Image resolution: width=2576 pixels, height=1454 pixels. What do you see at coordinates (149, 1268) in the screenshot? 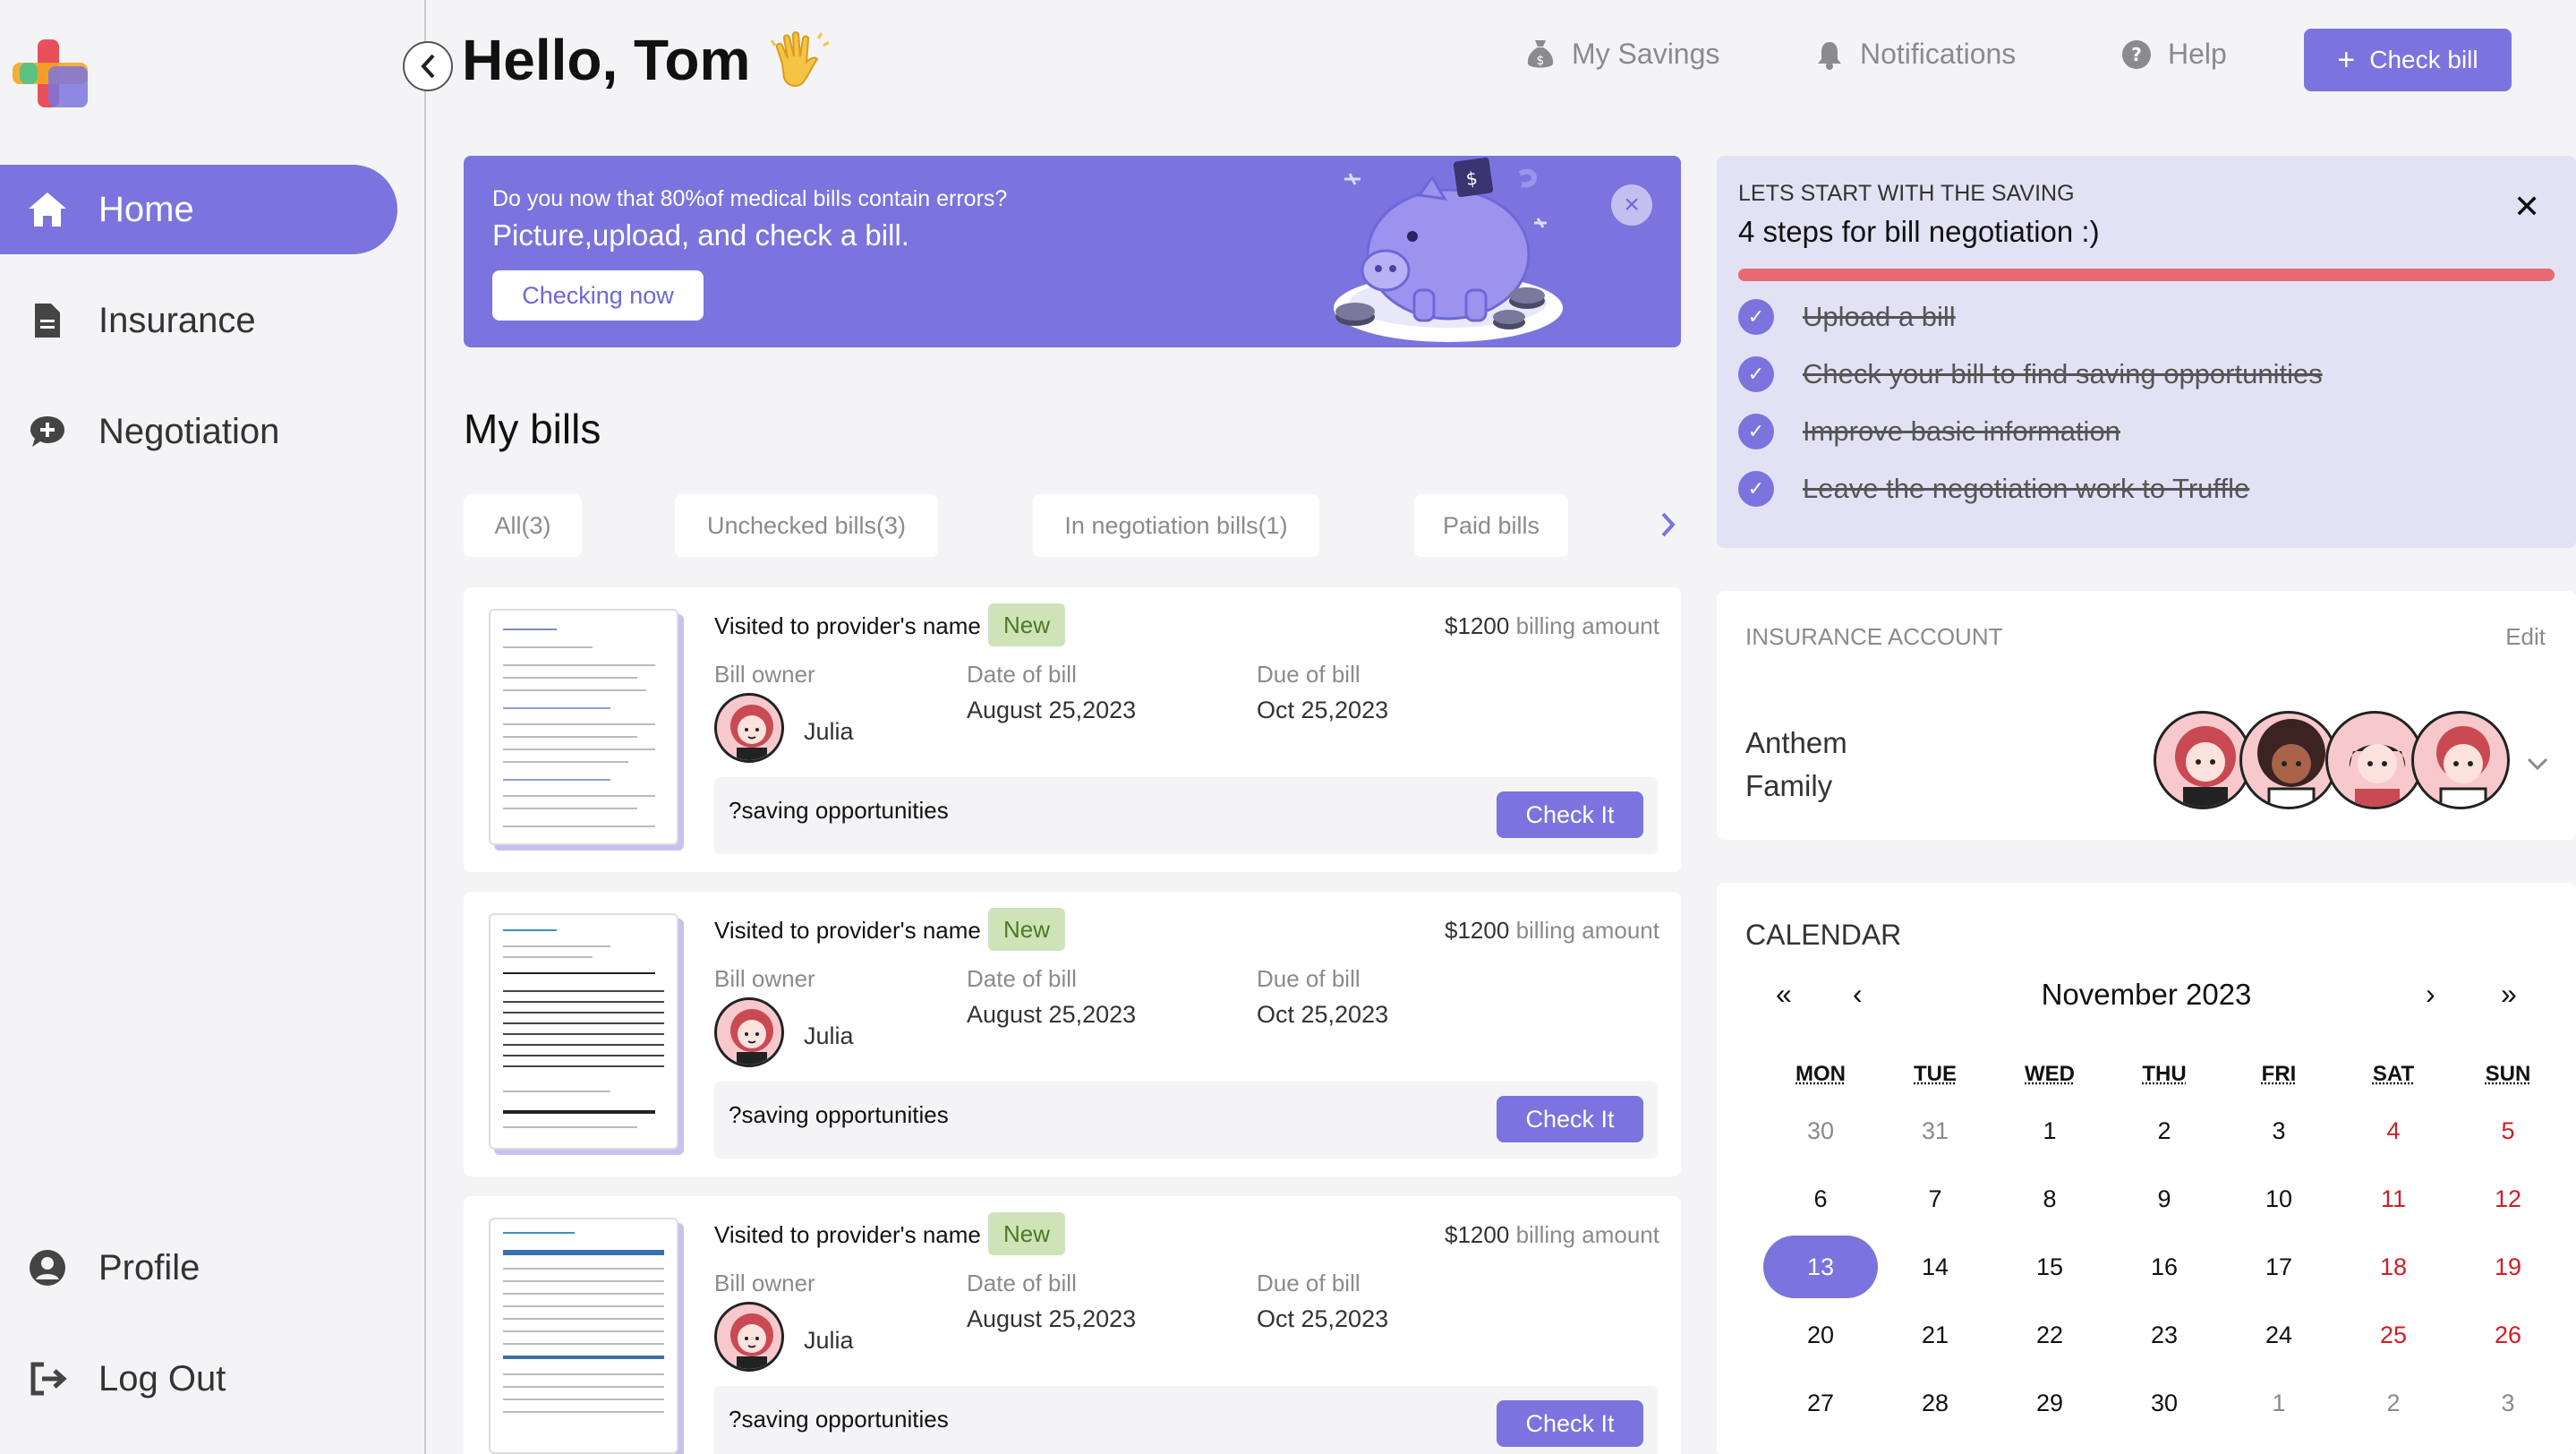
I see `sidebar-item-label: Profile` at bounding box center [149, 1268].